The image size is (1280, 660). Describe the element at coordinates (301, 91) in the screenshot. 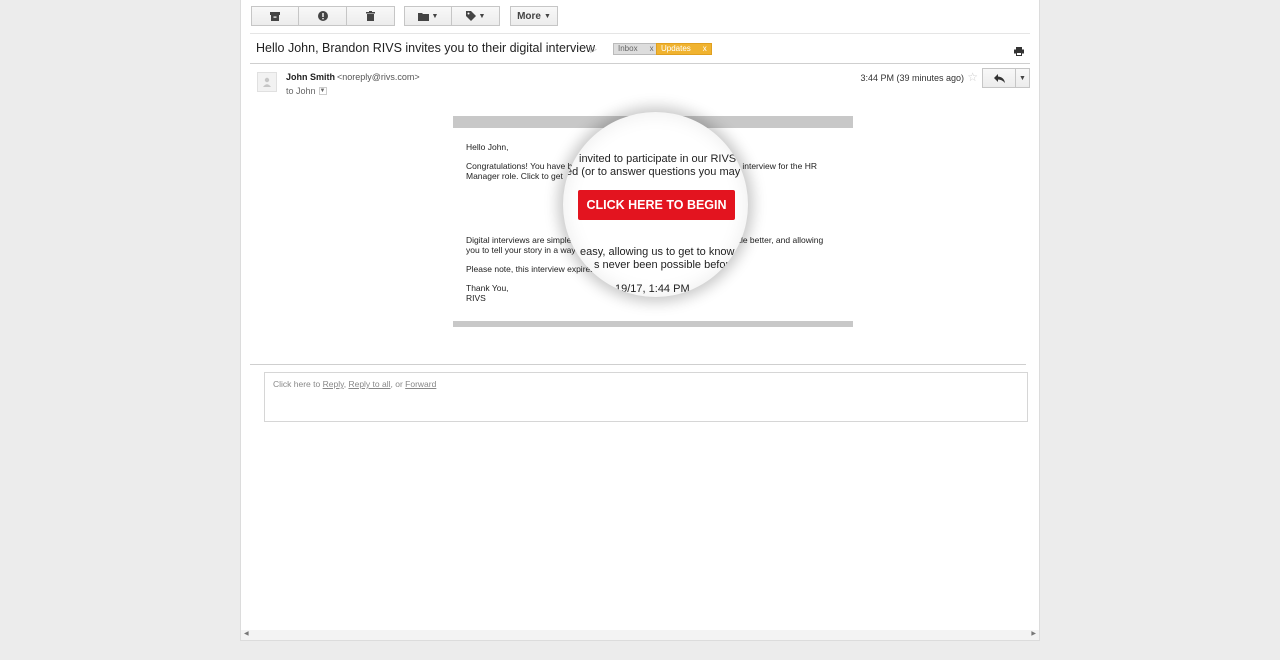

I see `recipient-text: to John` at that location.